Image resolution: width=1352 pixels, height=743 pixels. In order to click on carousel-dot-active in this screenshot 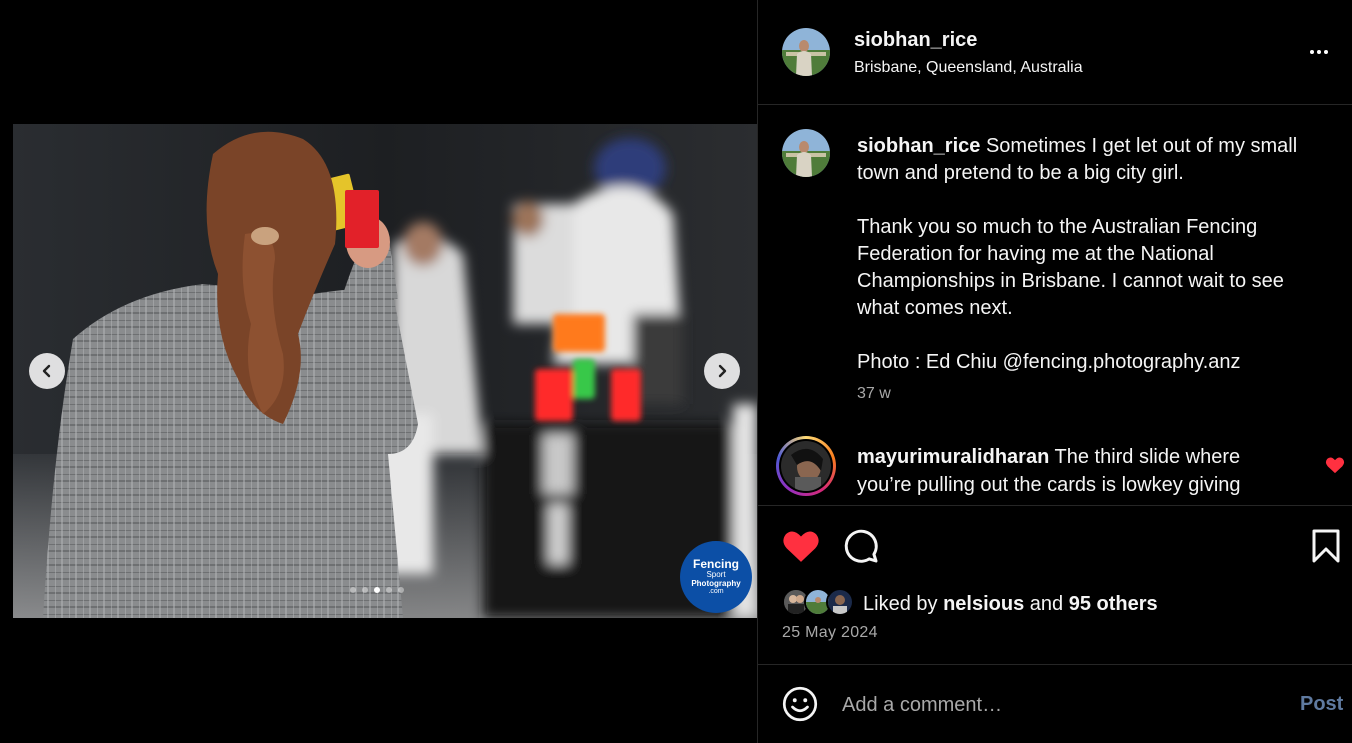, I will do `click(377, 590)`.